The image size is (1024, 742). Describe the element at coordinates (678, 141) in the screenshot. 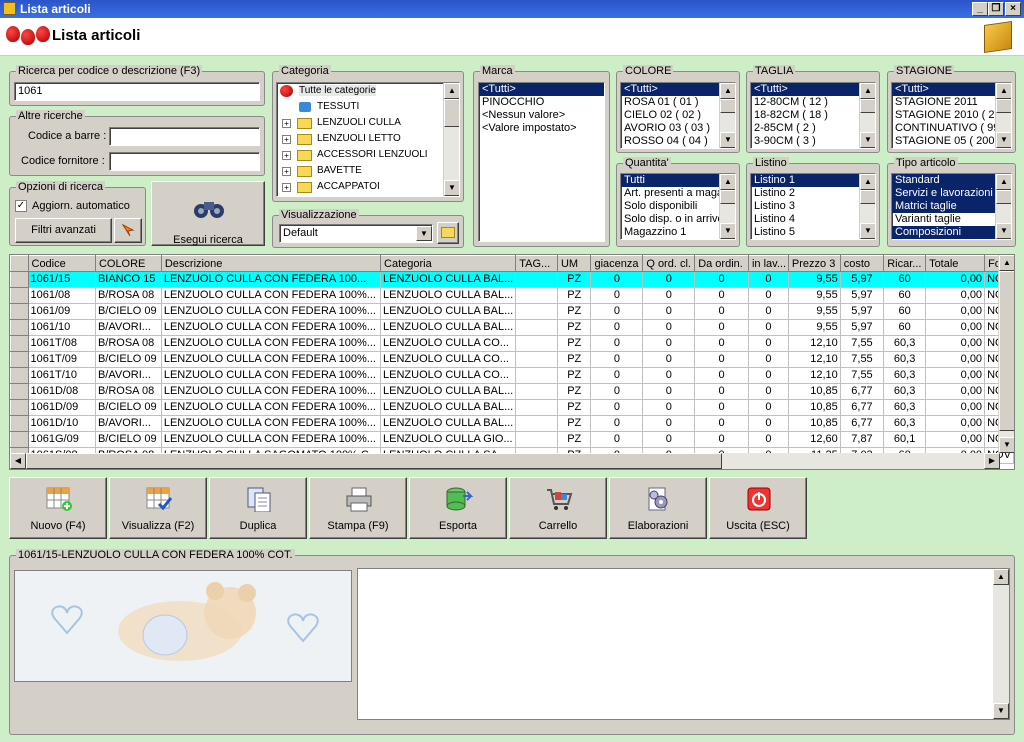

I see `list-item: ROSSO 04 ( 04 )` at that location.